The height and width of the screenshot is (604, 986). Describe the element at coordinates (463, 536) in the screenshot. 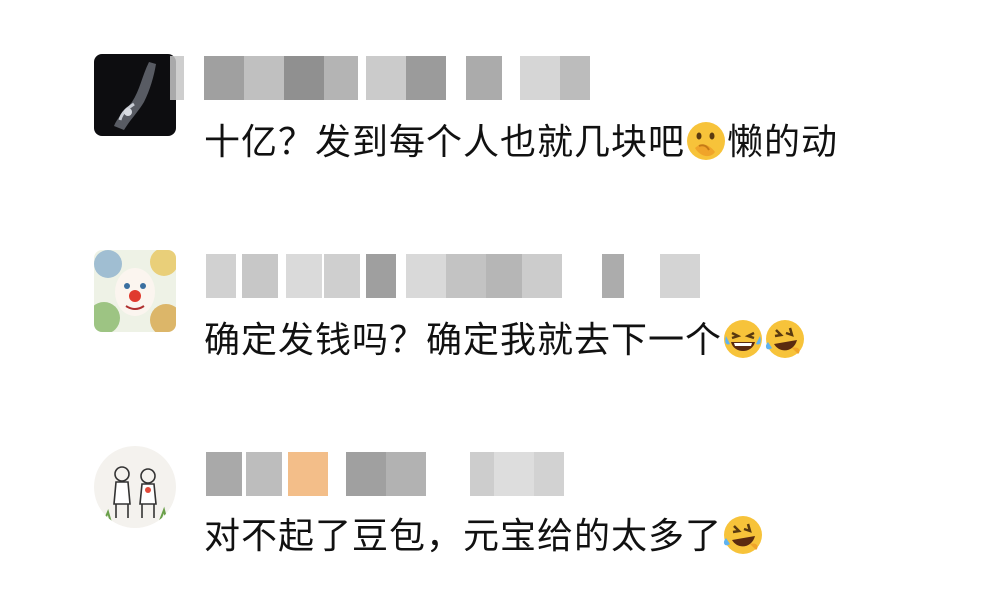

I see `comment-text-main: 对不起了豆包，元宝给的太多了` at that location.